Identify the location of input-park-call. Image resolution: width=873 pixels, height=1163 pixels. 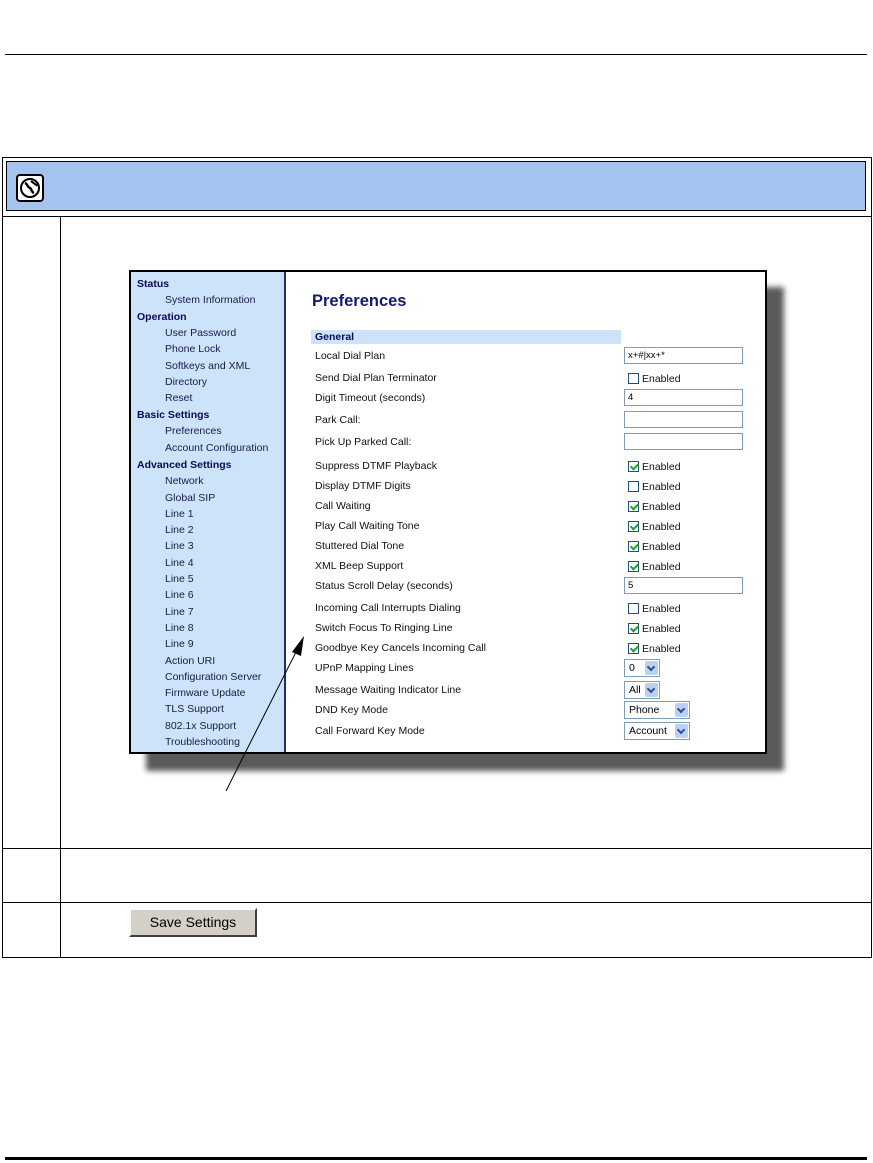
(683, 419).